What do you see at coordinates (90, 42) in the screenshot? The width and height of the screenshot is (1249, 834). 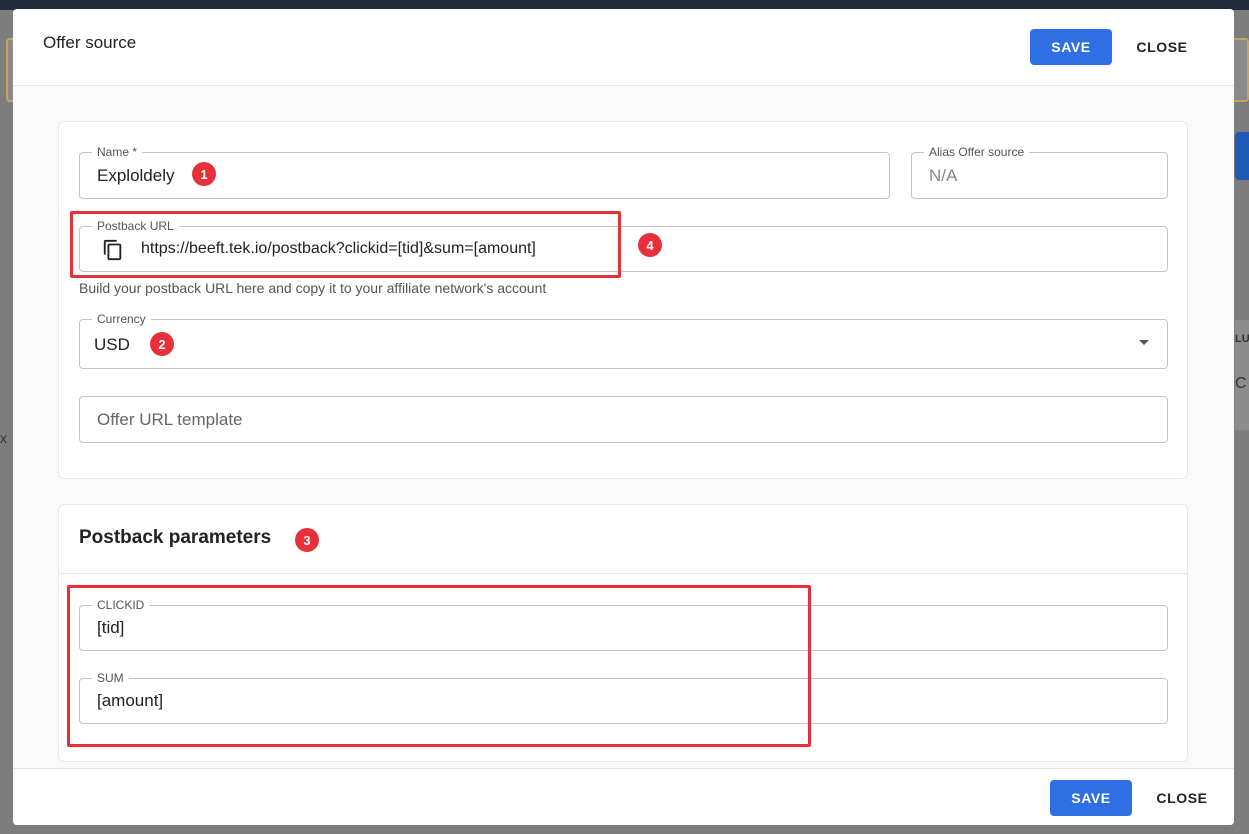 I see `modal-title: Offer source` at bounding box center [90, 42].